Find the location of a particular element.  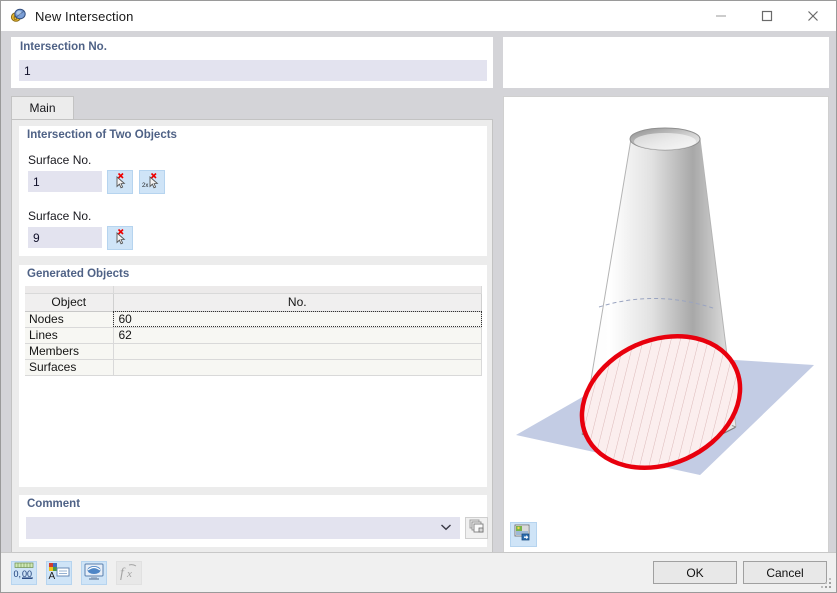

generated-objects-caption: Generated Objects is located at coordinates (78, 274).